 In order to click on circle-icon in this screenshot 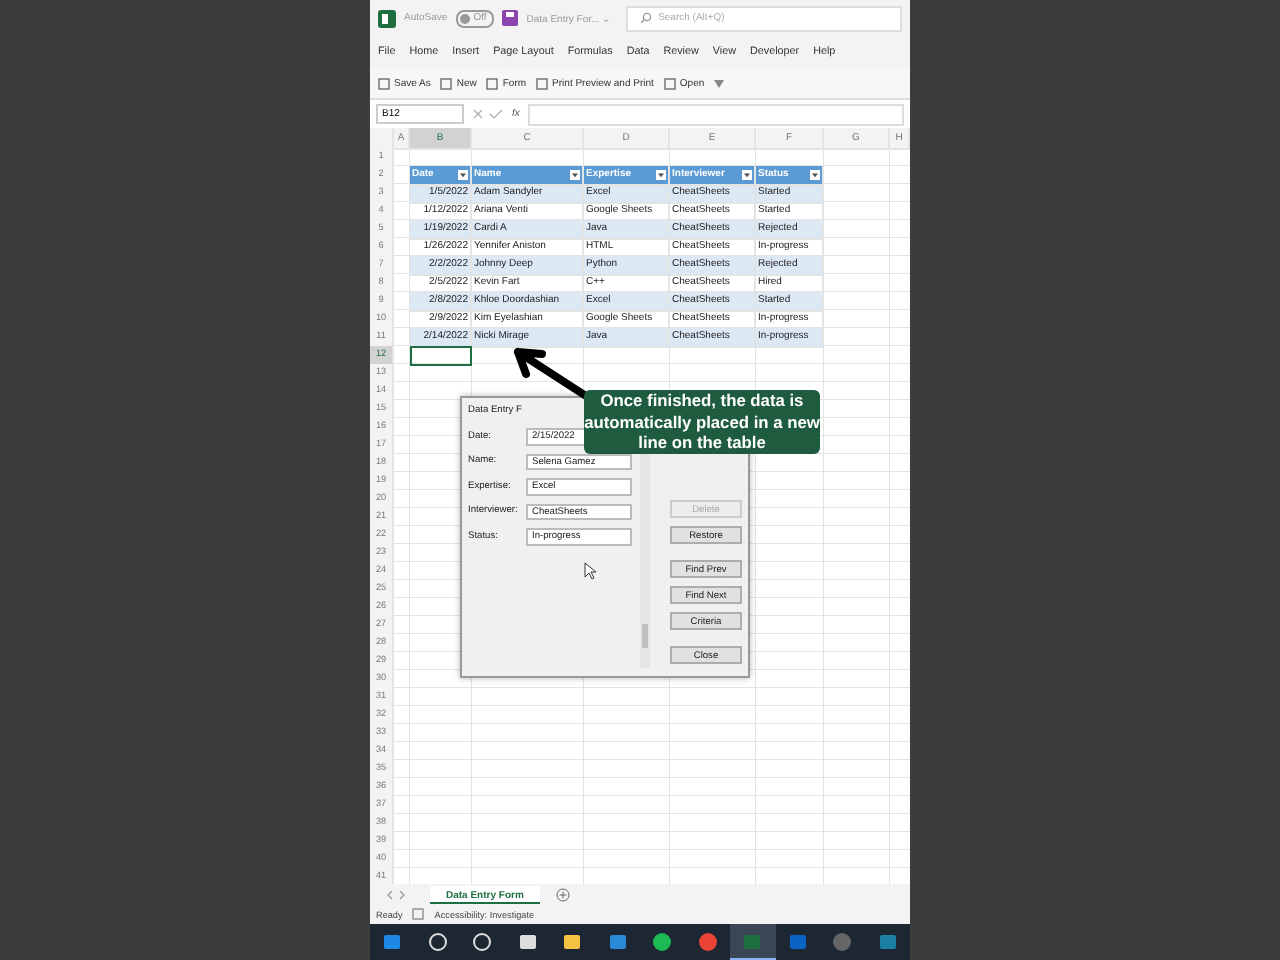, I will do `click(482, 942)`.